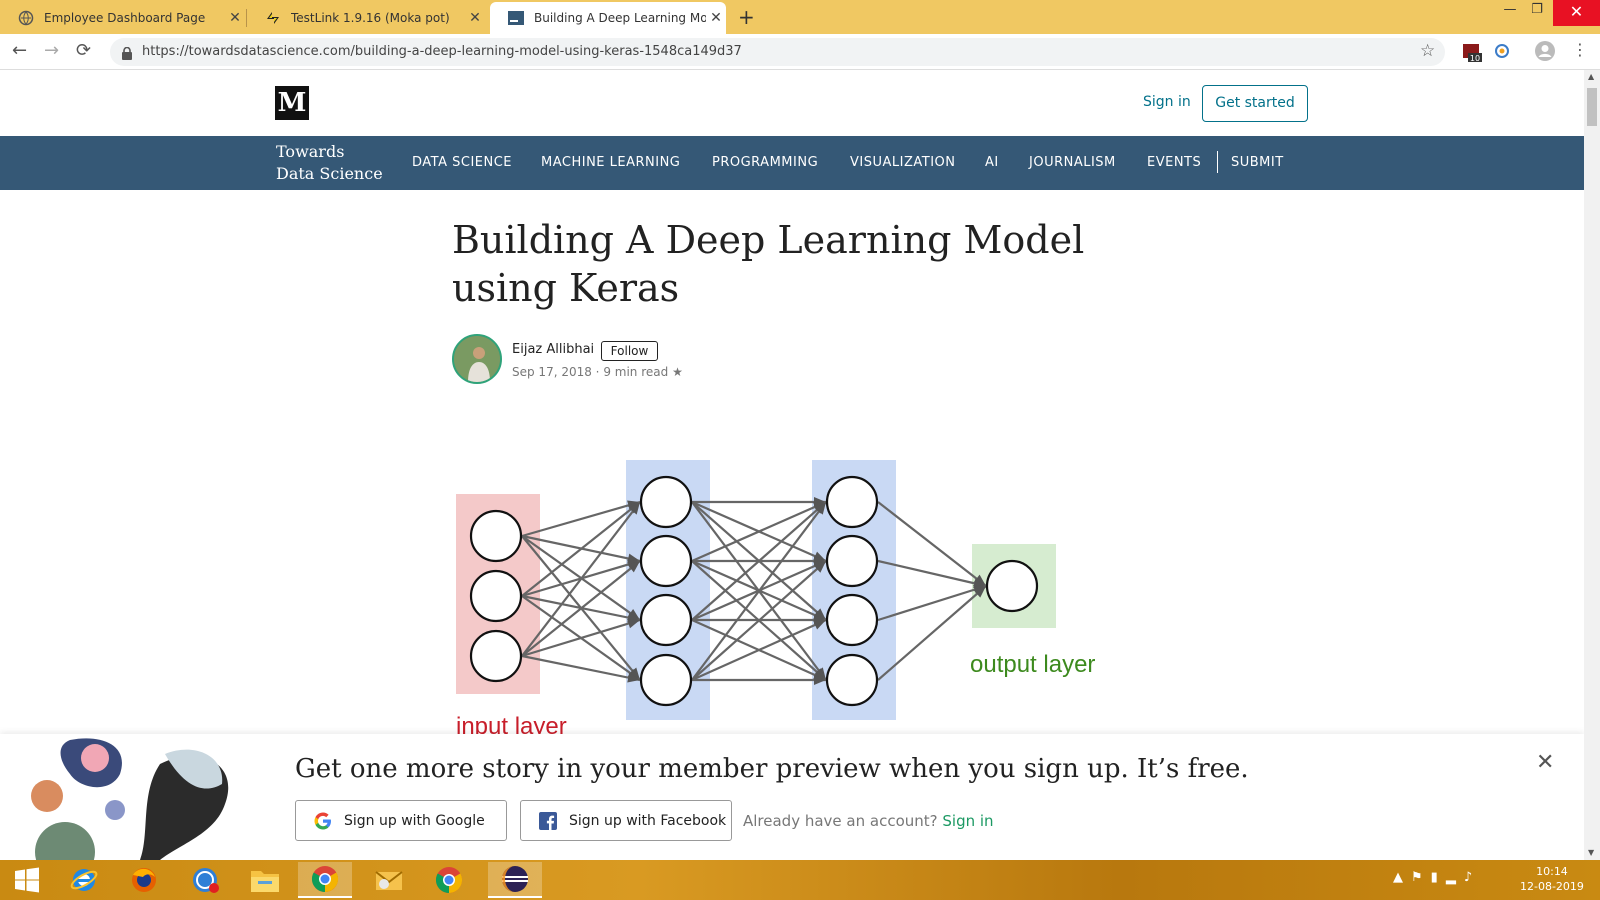  I want to click on reload-button: ⟳, so click(83, 50).